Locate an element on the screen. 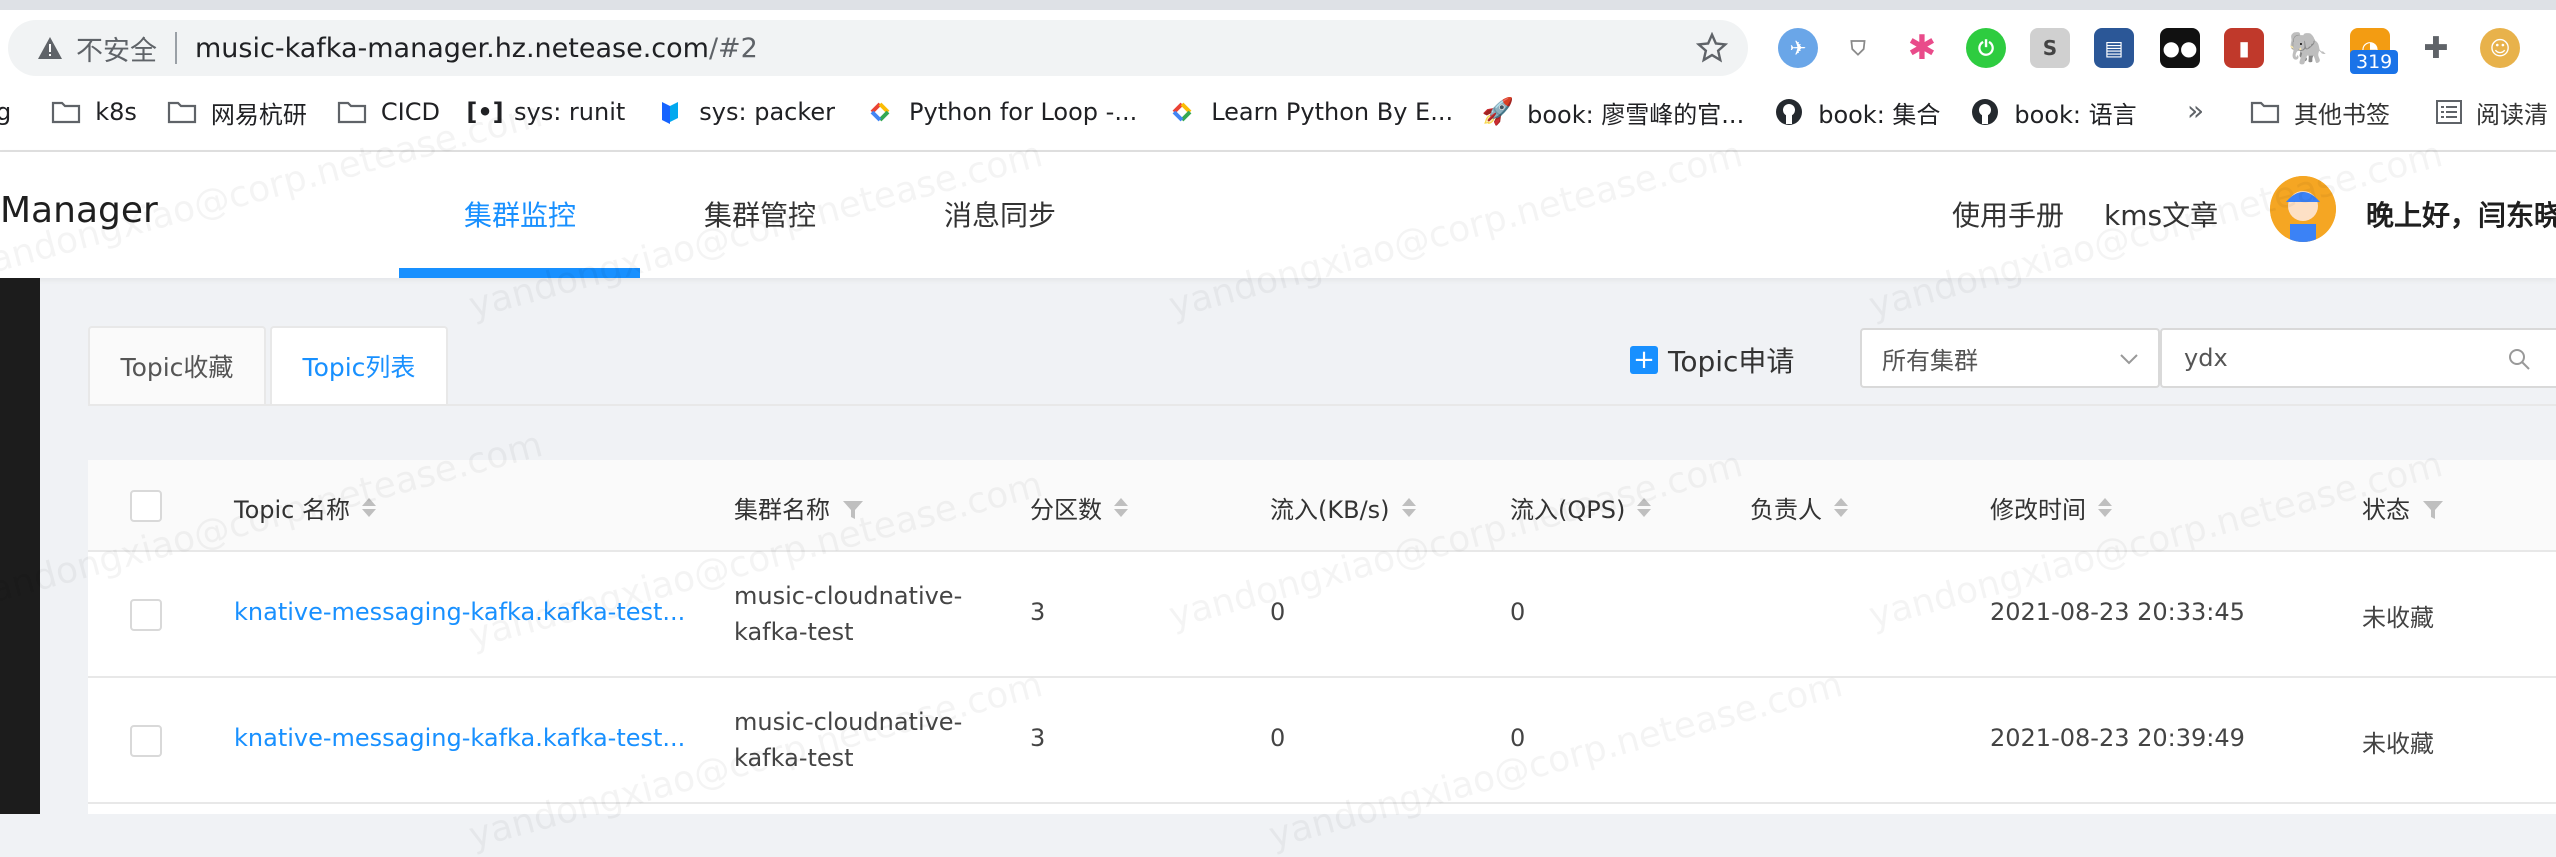 The image size is (2556, 857). bookmark-github-jihe: book: 集合 is located at coordinates (1857, 112).